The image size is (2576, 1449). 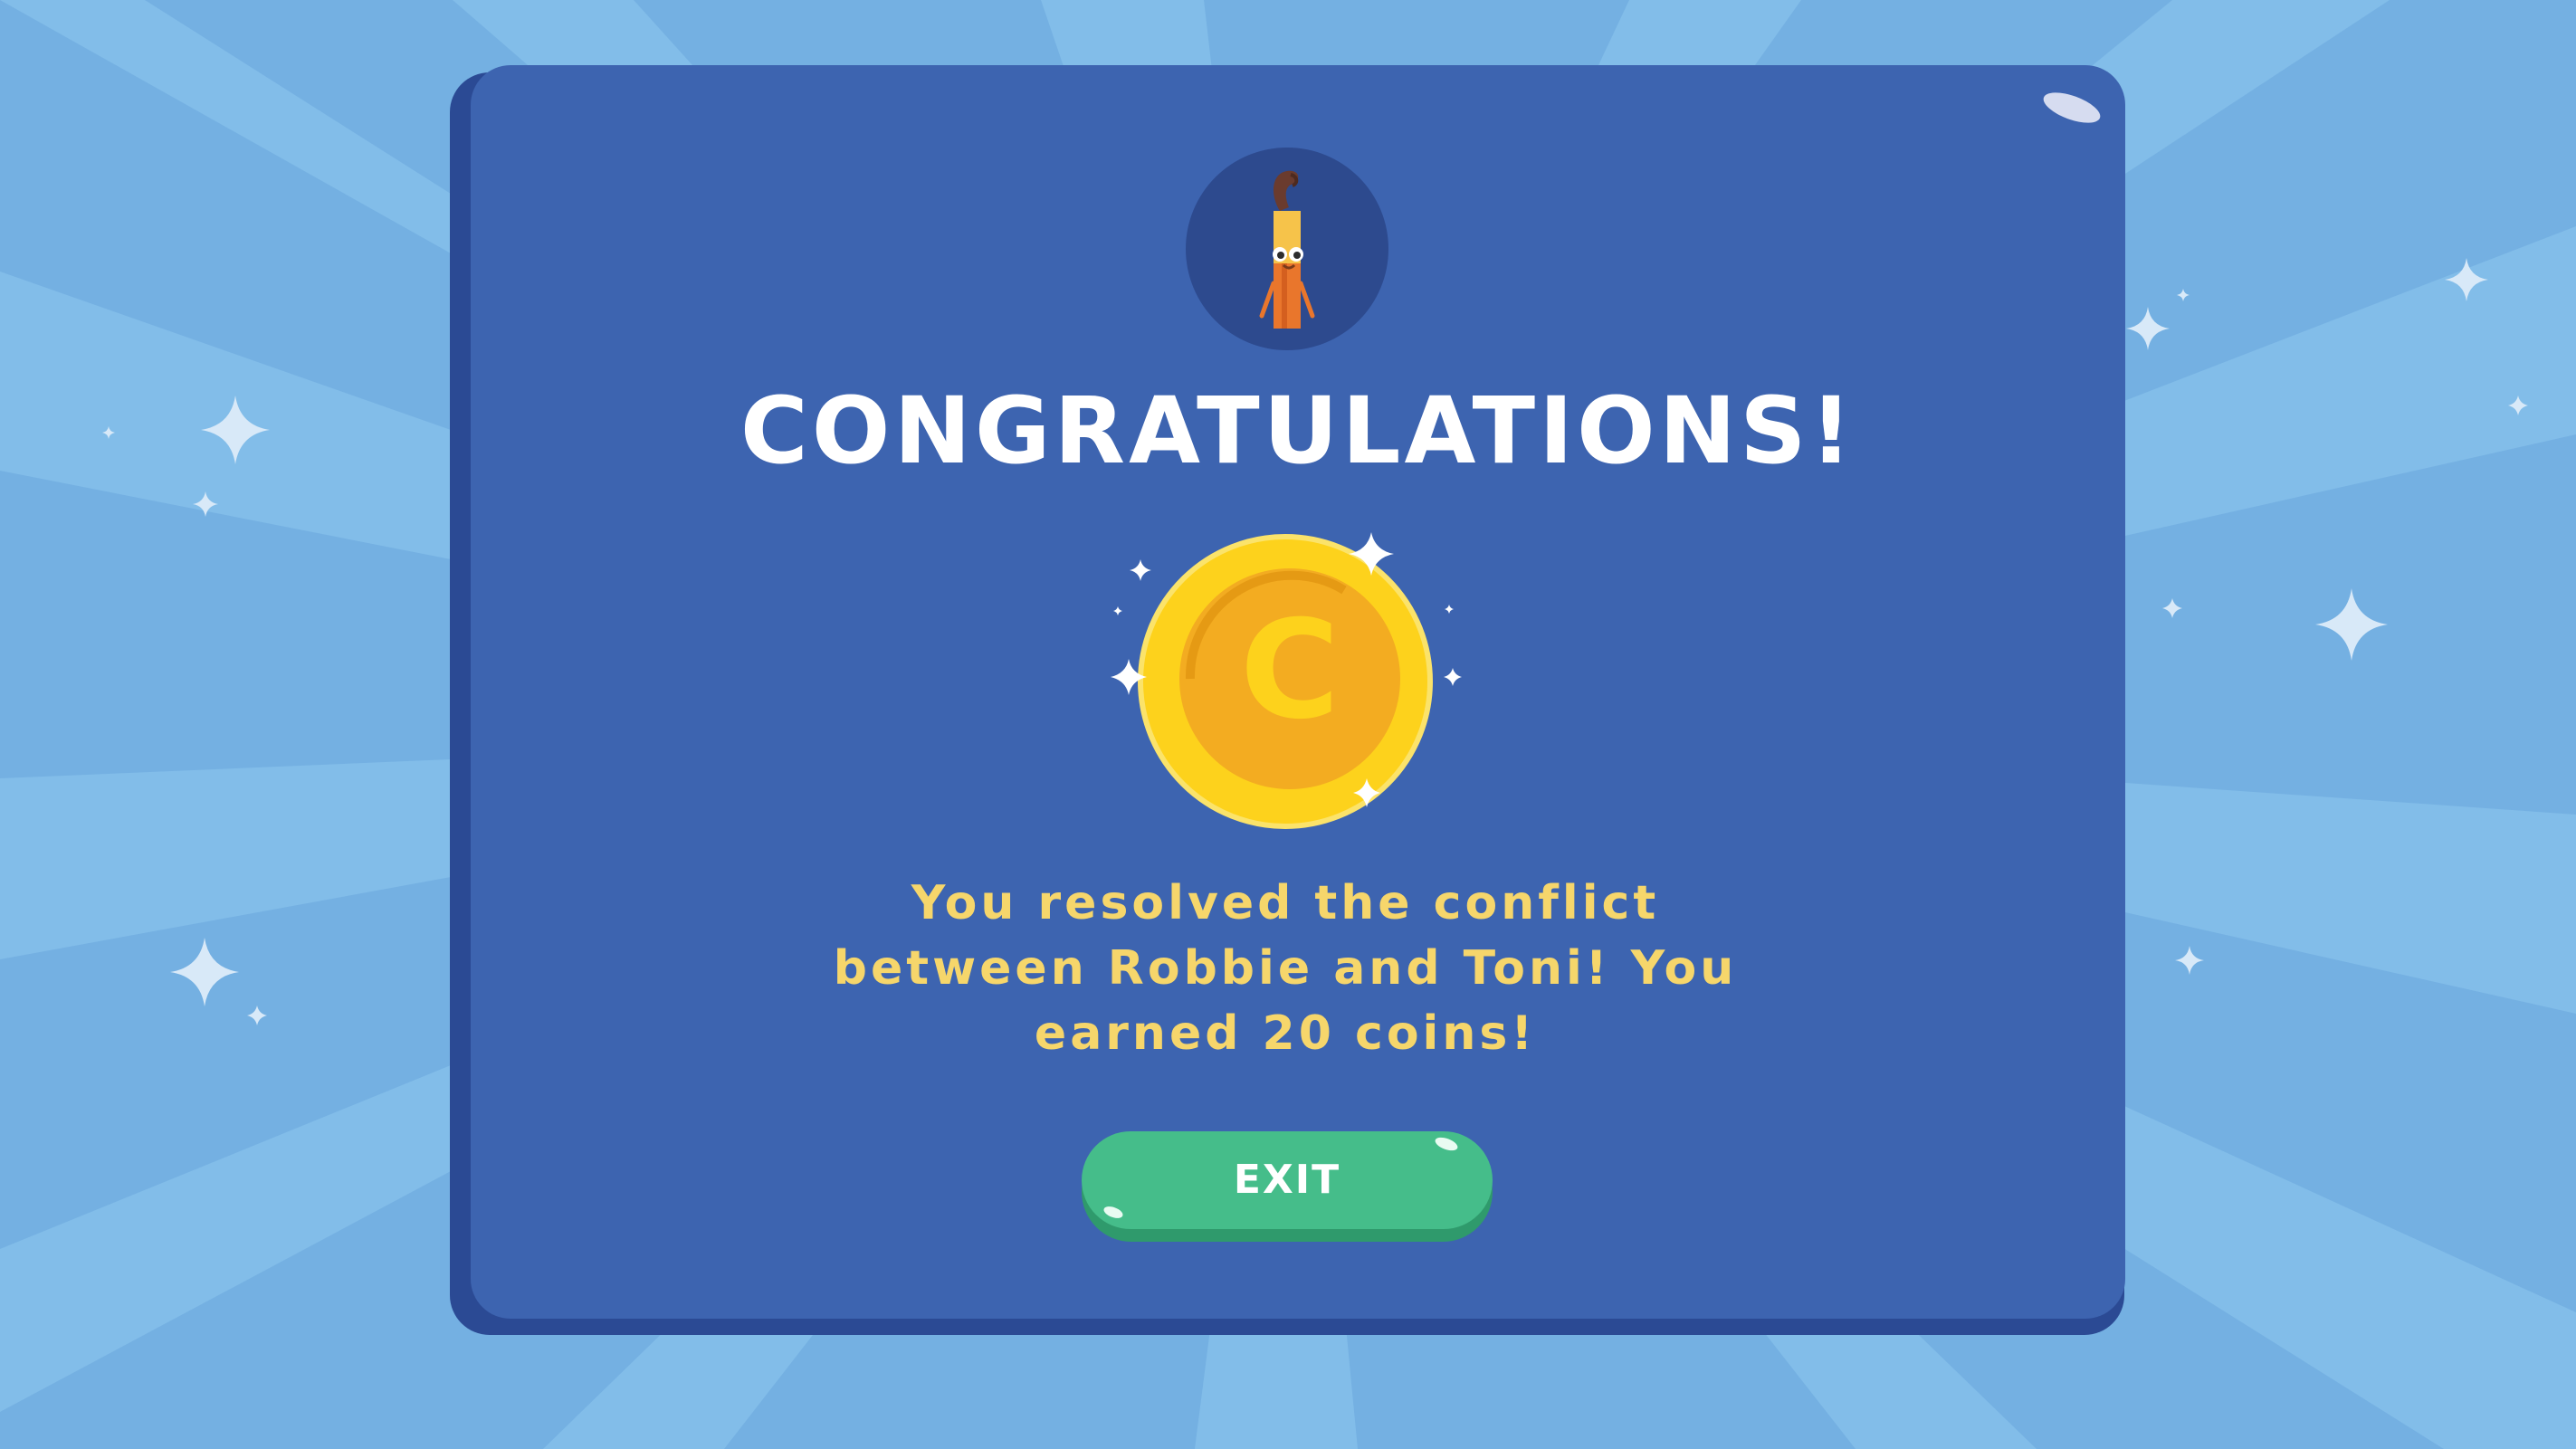 I want to click on coin-letter: C, so click(x=1290, y=670).